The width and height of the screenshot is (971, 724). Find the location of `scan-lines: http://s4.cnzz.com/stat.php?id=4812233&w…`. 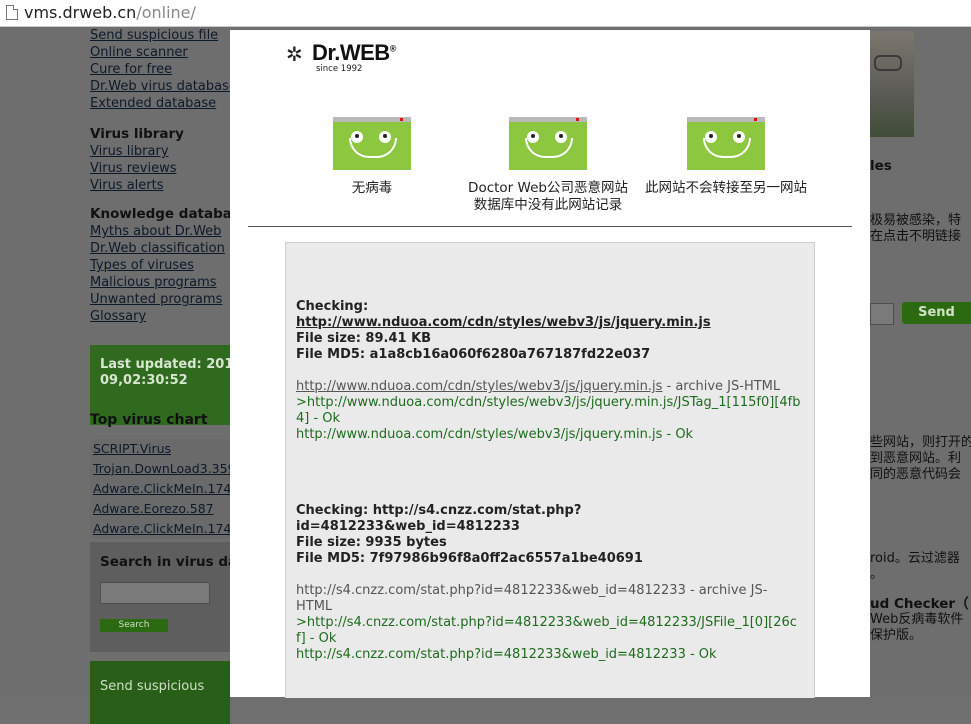

scan-lines: http://s4.cnzz.com/stat.php?id=4812233&w… is located at coordinates (548, 623).